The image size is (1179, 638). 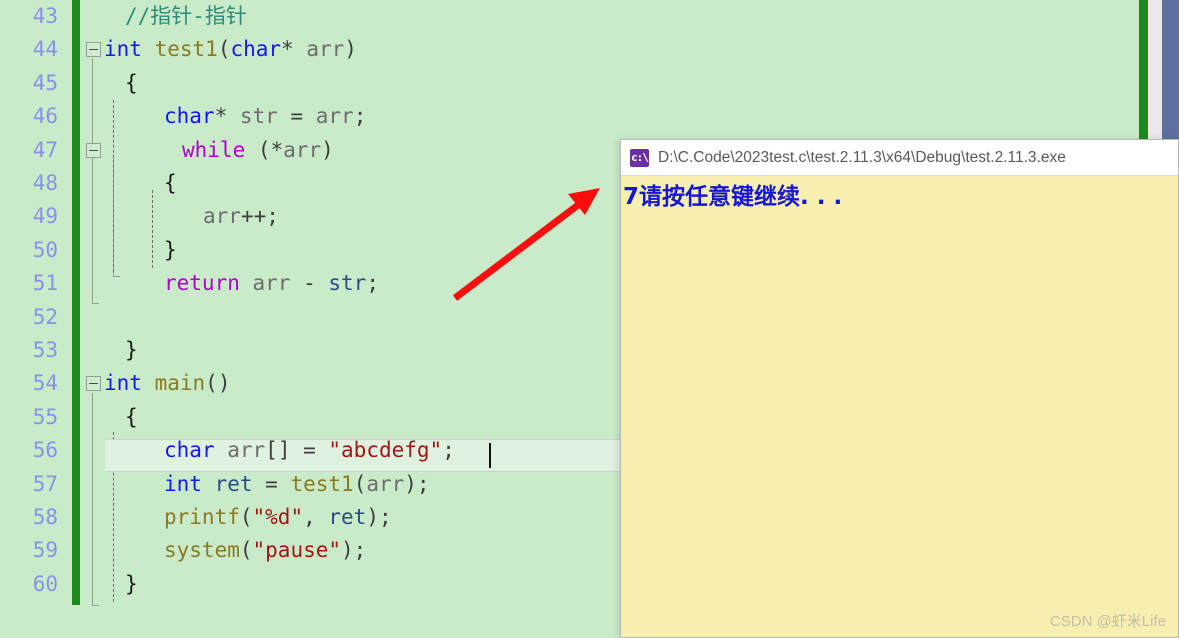 What do you see at coordinates (180, 383) in the screenshot?
I see `code-token: main` at bounding box center [180, 383].